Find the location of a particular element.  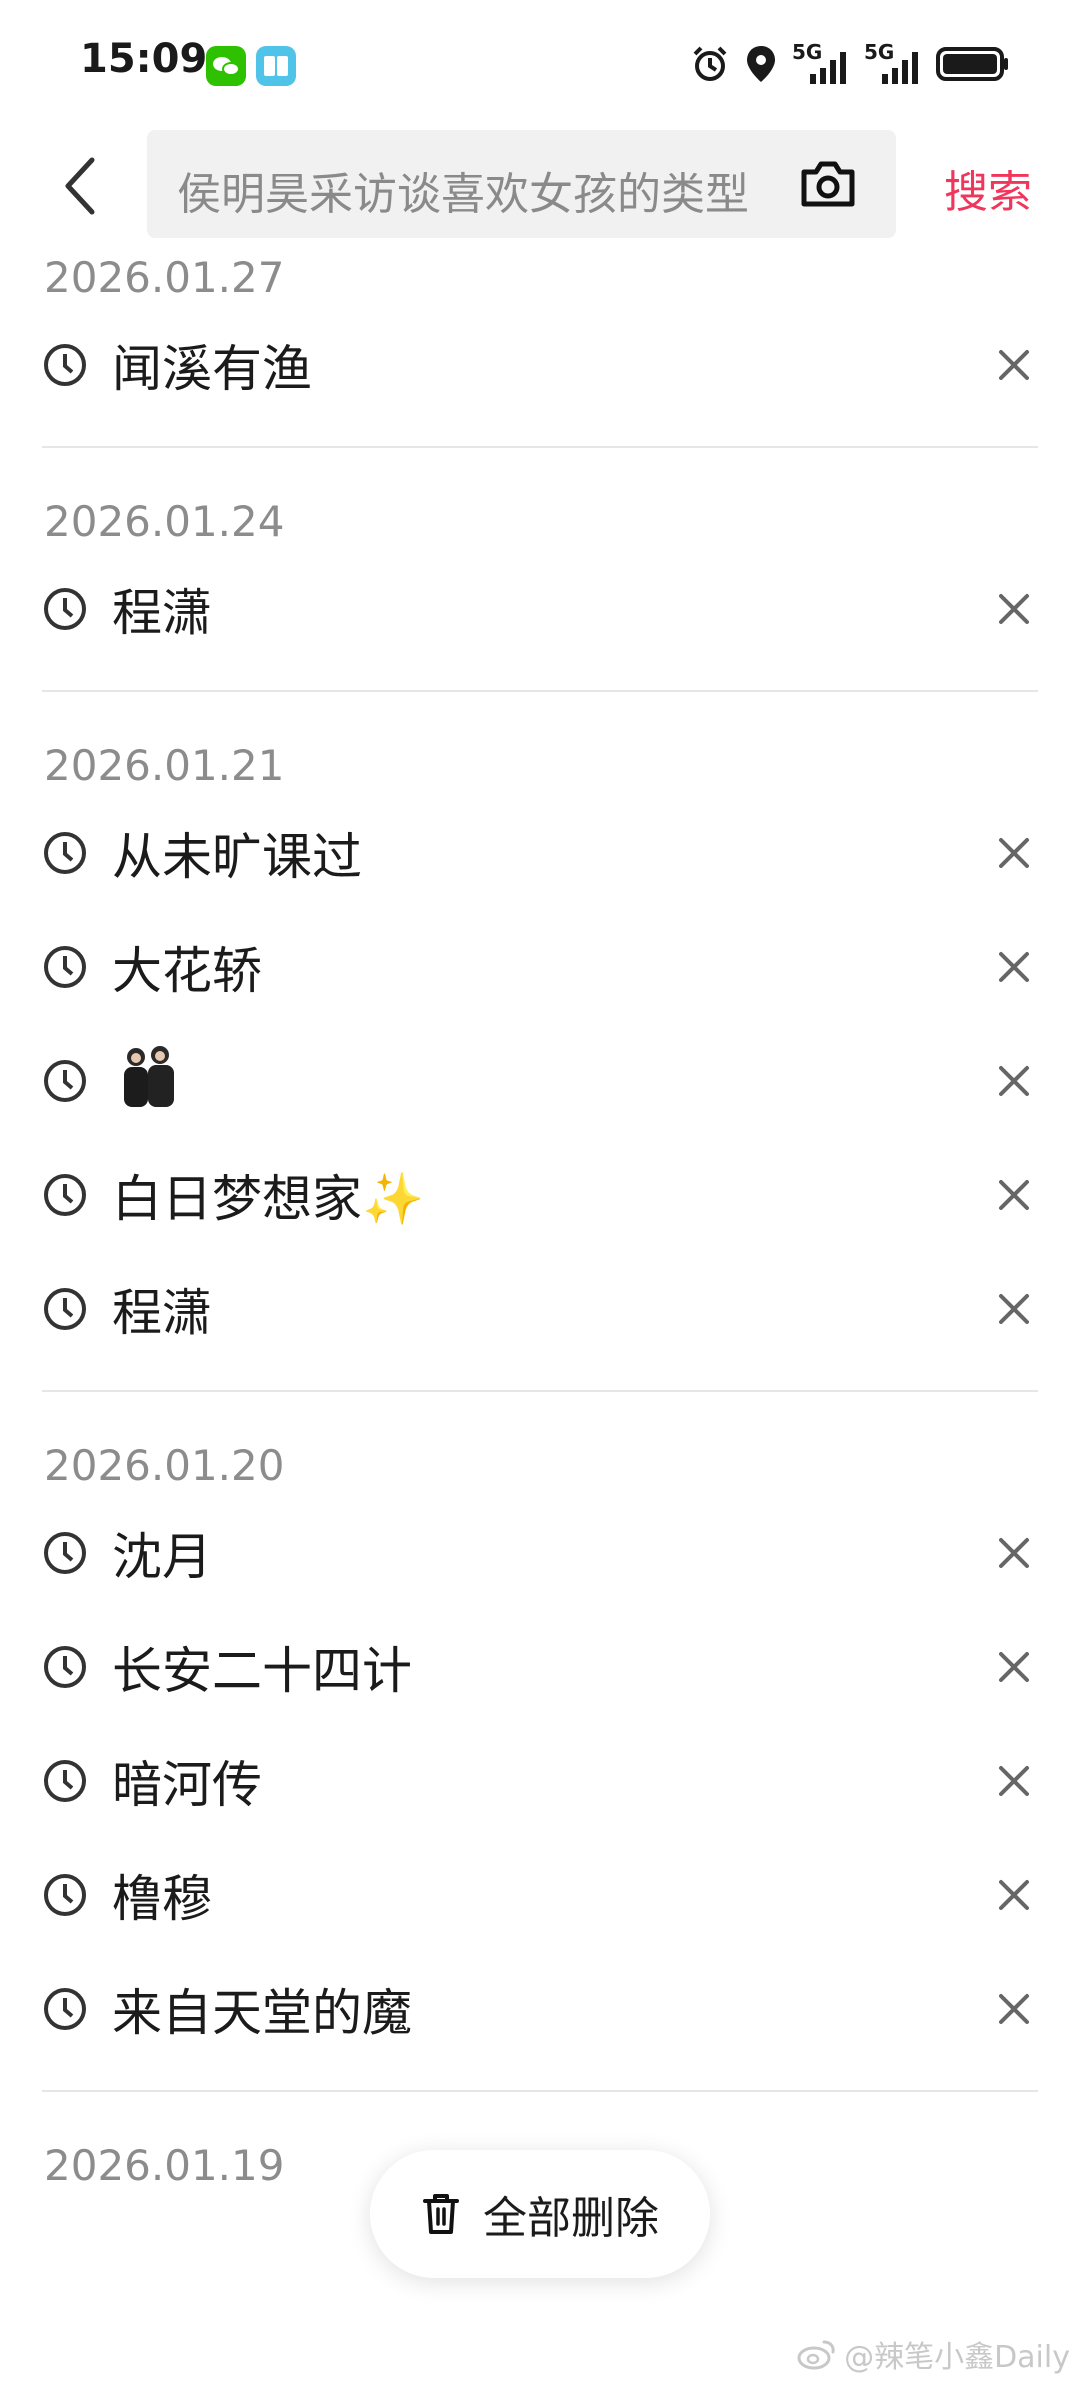

history-item-label: 长安二十四计 is located at coordinates (262, 1671).